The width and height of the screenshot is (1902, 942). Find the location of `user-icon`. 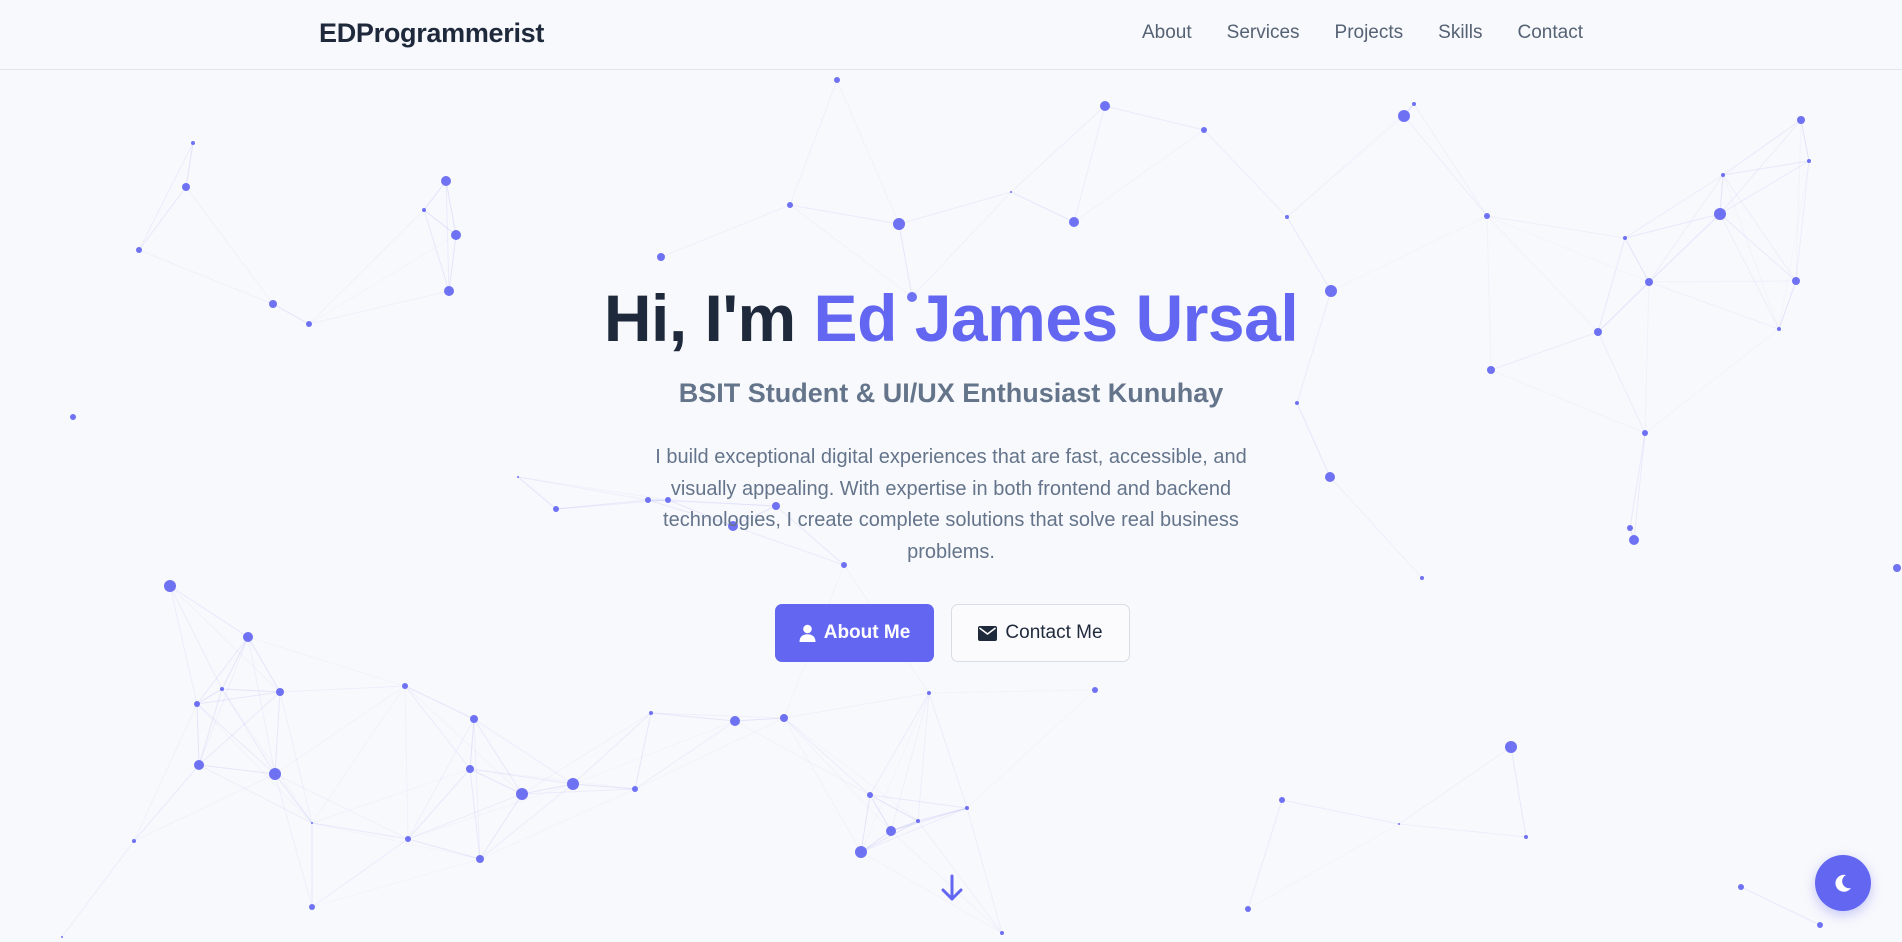

user-icon is located at coordinates (807, 633).